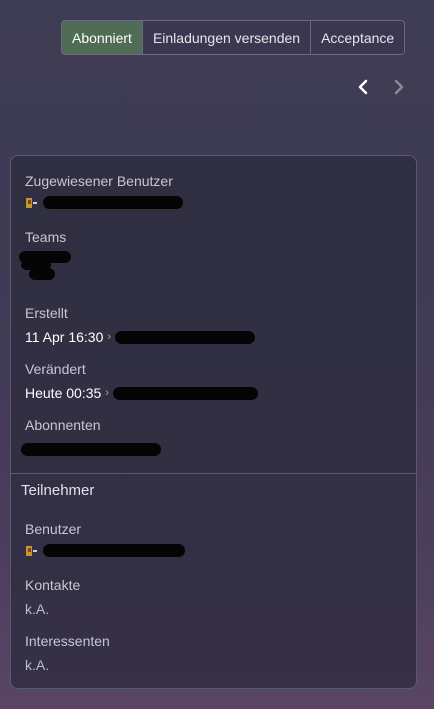 The image size is (434, 709). Describe the element at coordinates (102, 37) in the screenshot. I see `subscribed-button: Abonniert` at that location.